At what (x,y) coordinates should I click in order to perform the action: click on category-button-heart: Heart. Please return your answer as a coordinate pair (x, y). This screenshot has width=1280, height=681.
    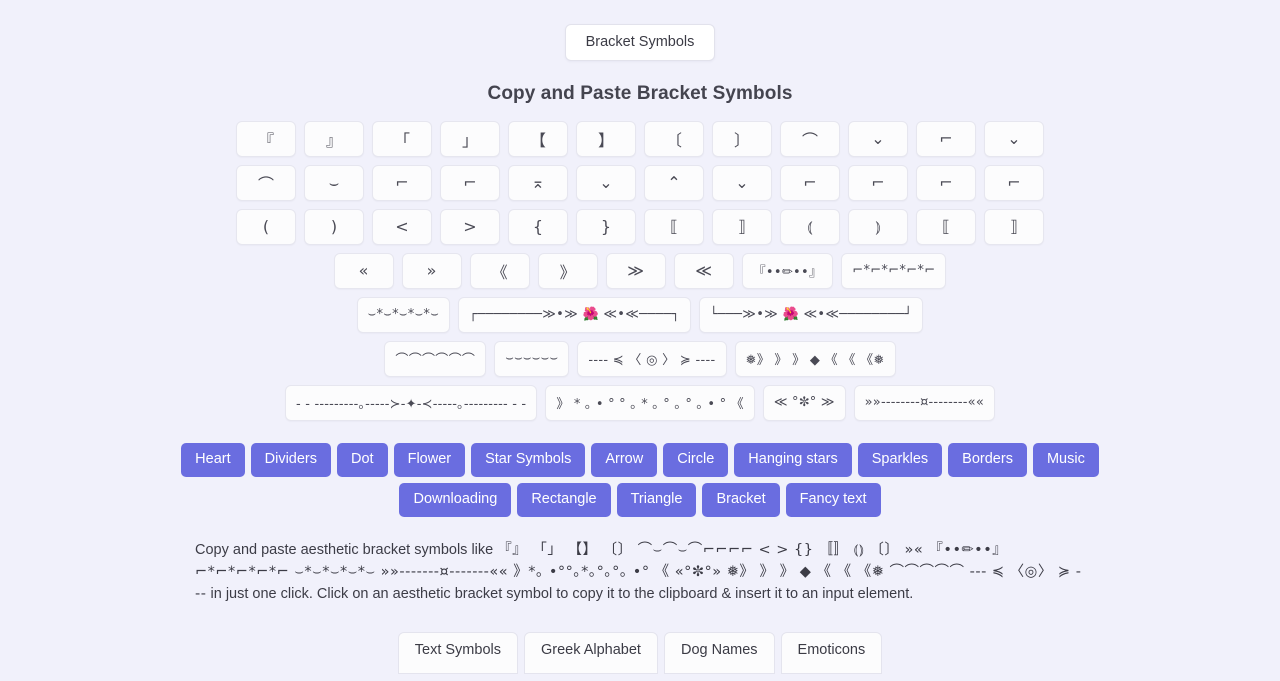
    Looking at the image, I should click on (213, 459).